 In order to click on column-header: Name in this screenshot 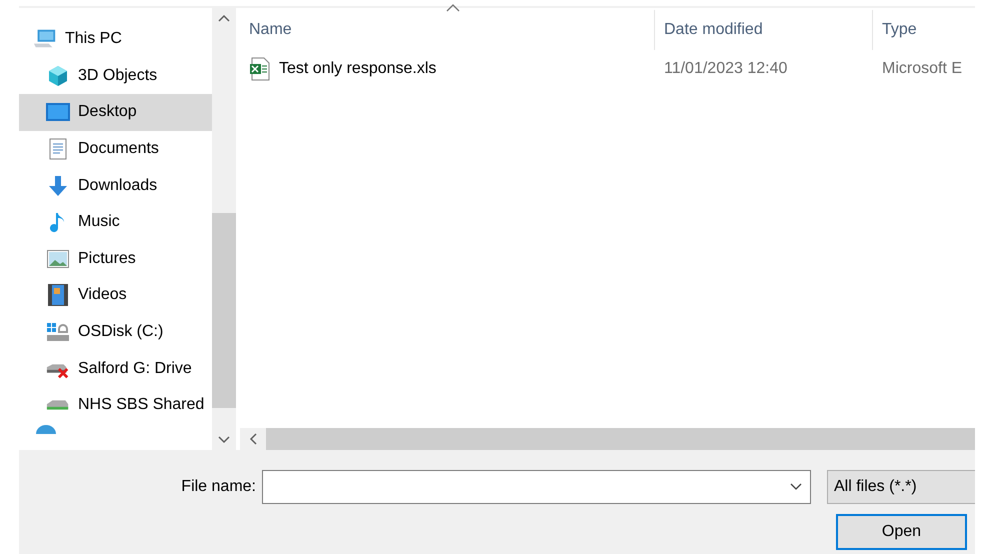, I will do `click(447, 30)`.